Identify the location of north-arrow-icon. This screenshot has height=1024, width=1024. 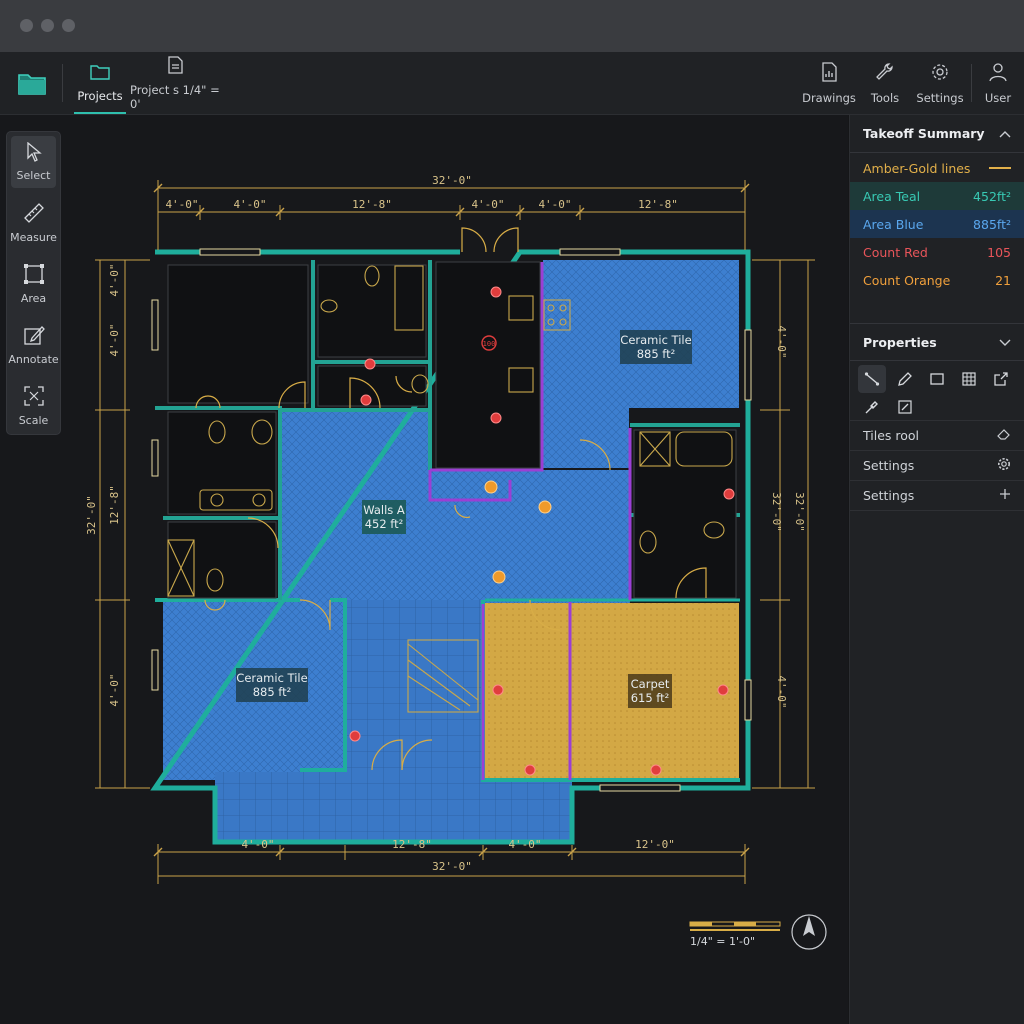
(809, 932).